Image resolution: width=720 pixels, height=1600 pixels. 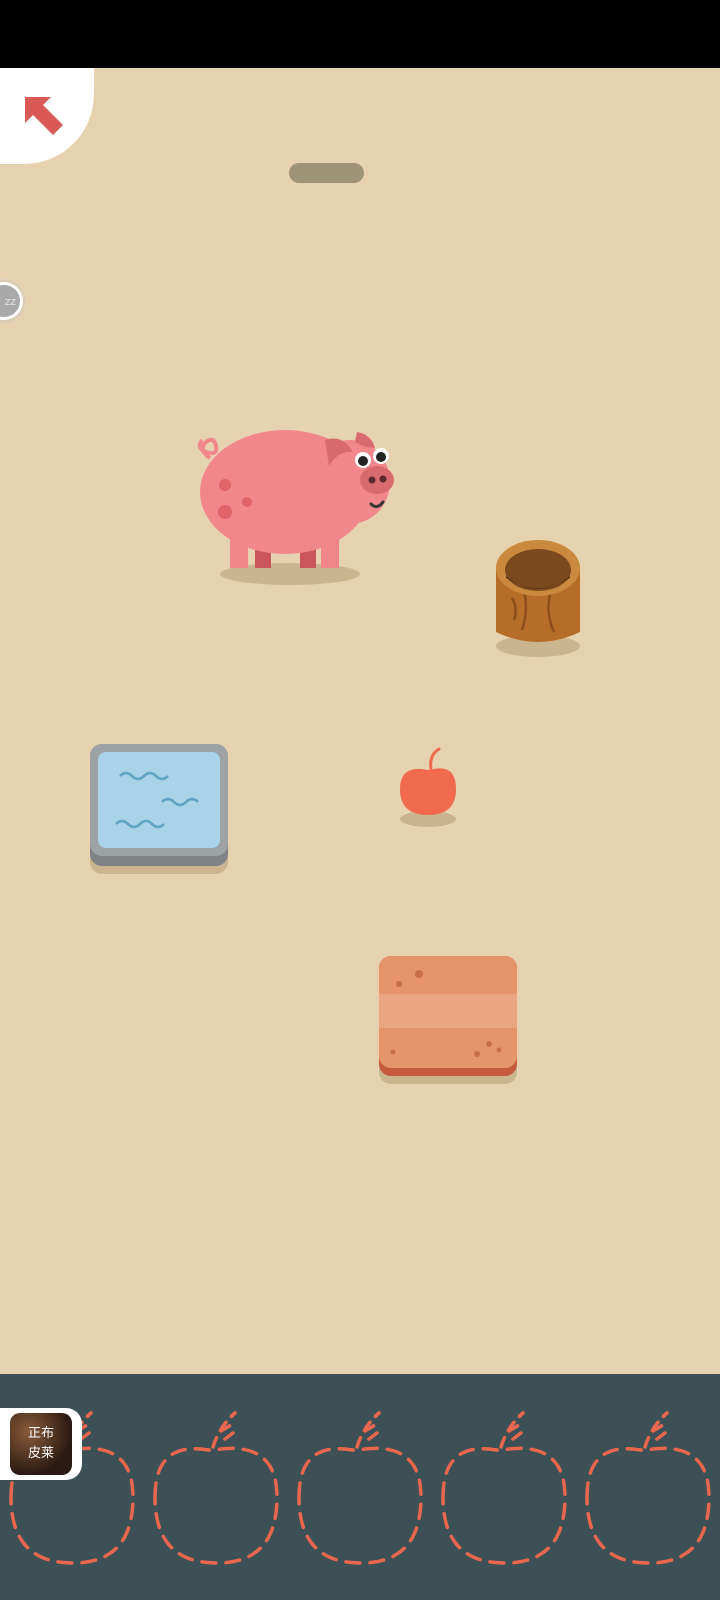 I want to click on pig-character, so click(x=295, y=505).